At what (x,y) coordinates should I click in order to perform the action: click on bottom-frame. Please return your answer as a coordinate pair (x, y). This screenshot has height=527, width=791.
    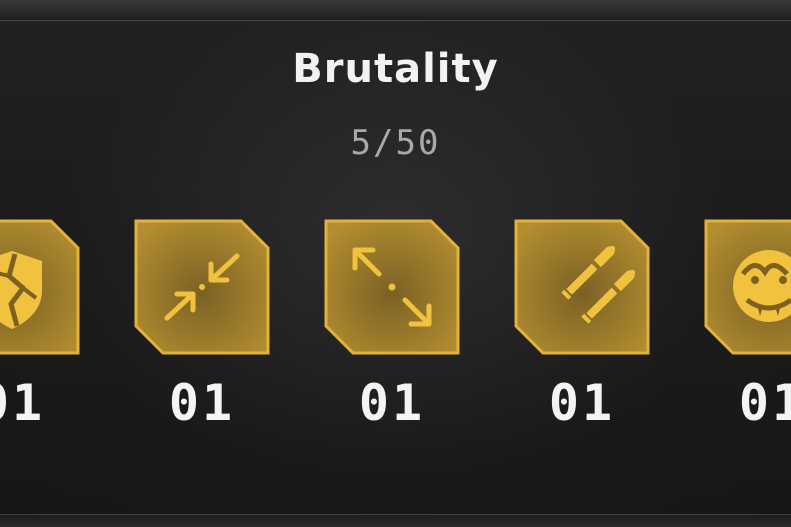
    Looking at the image, I should click on (395, 520).